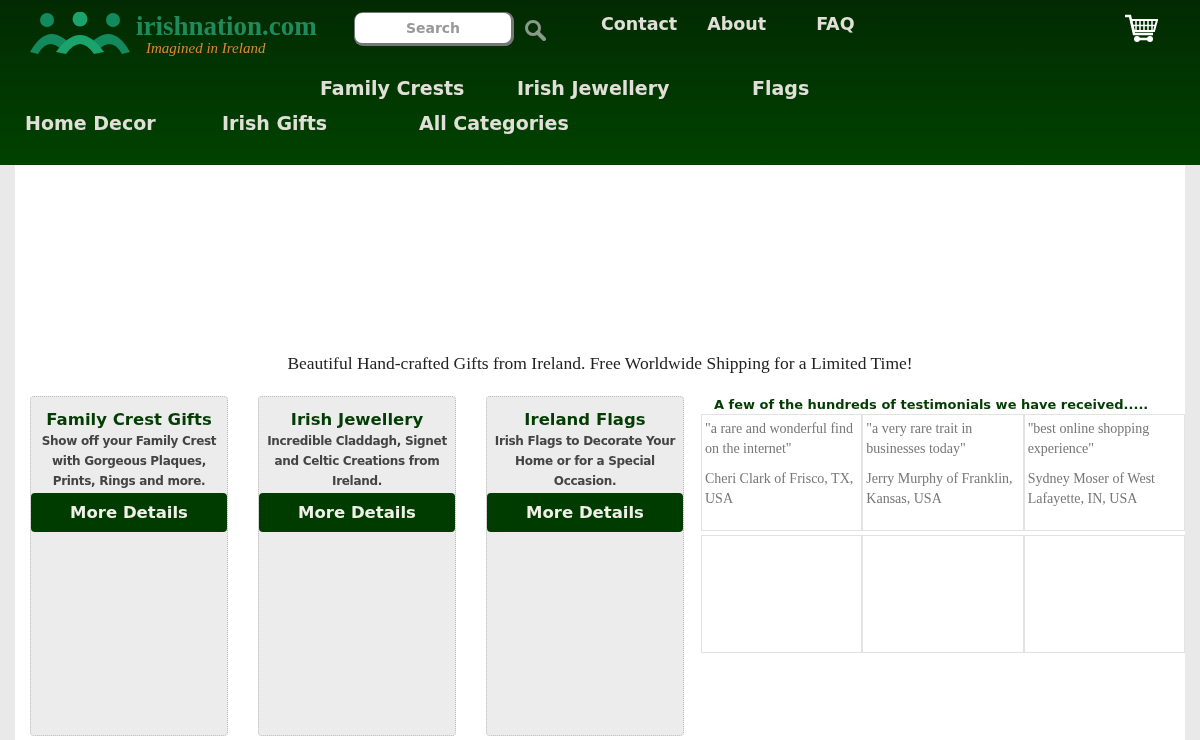  I want to click on card-title: Family Crest Gifts, so click(129, 420).